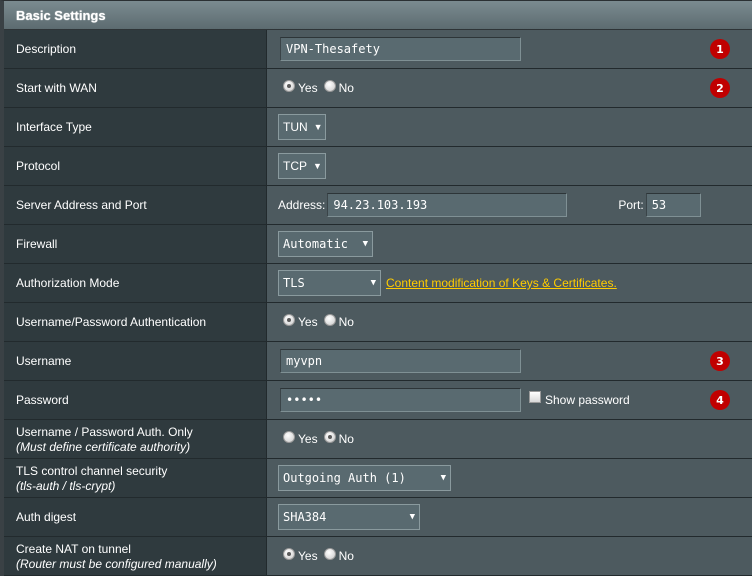 This screenshot has height=576, width=752. I want to click on show-password-checkbox, so click(535, 397).